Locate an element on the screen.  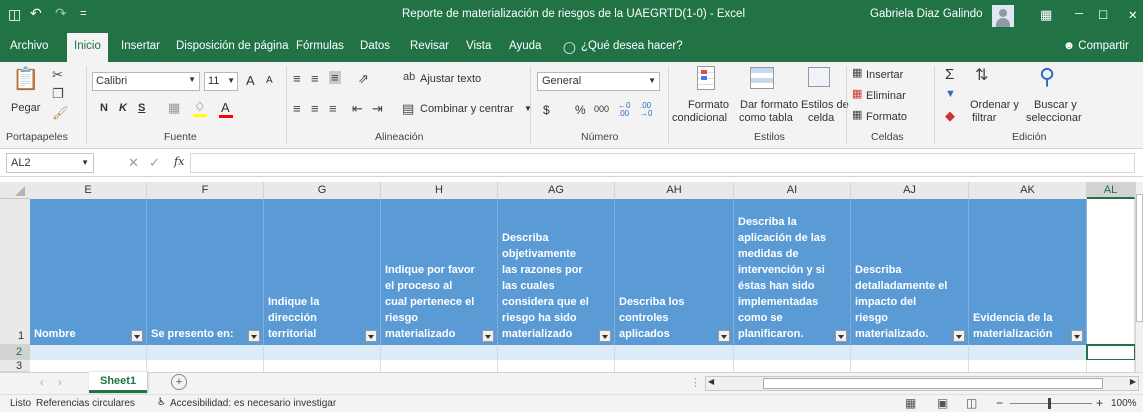
cell-ag2 is located at coordinates (556, 352).